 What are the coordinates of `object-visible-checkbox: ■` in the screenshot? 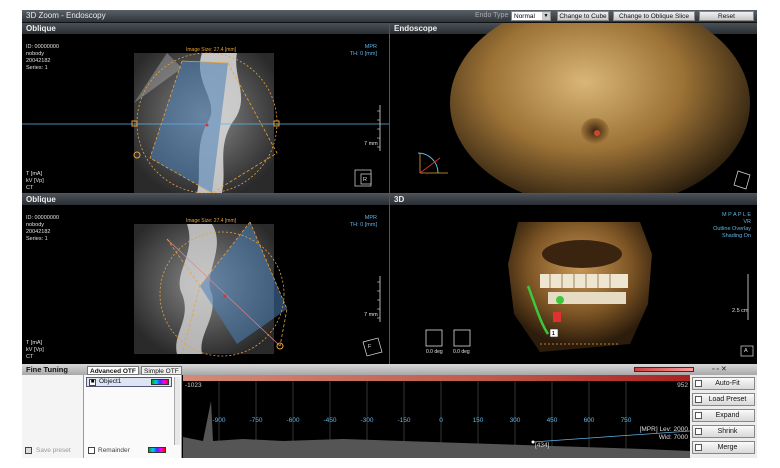 It's located at (92, 382).